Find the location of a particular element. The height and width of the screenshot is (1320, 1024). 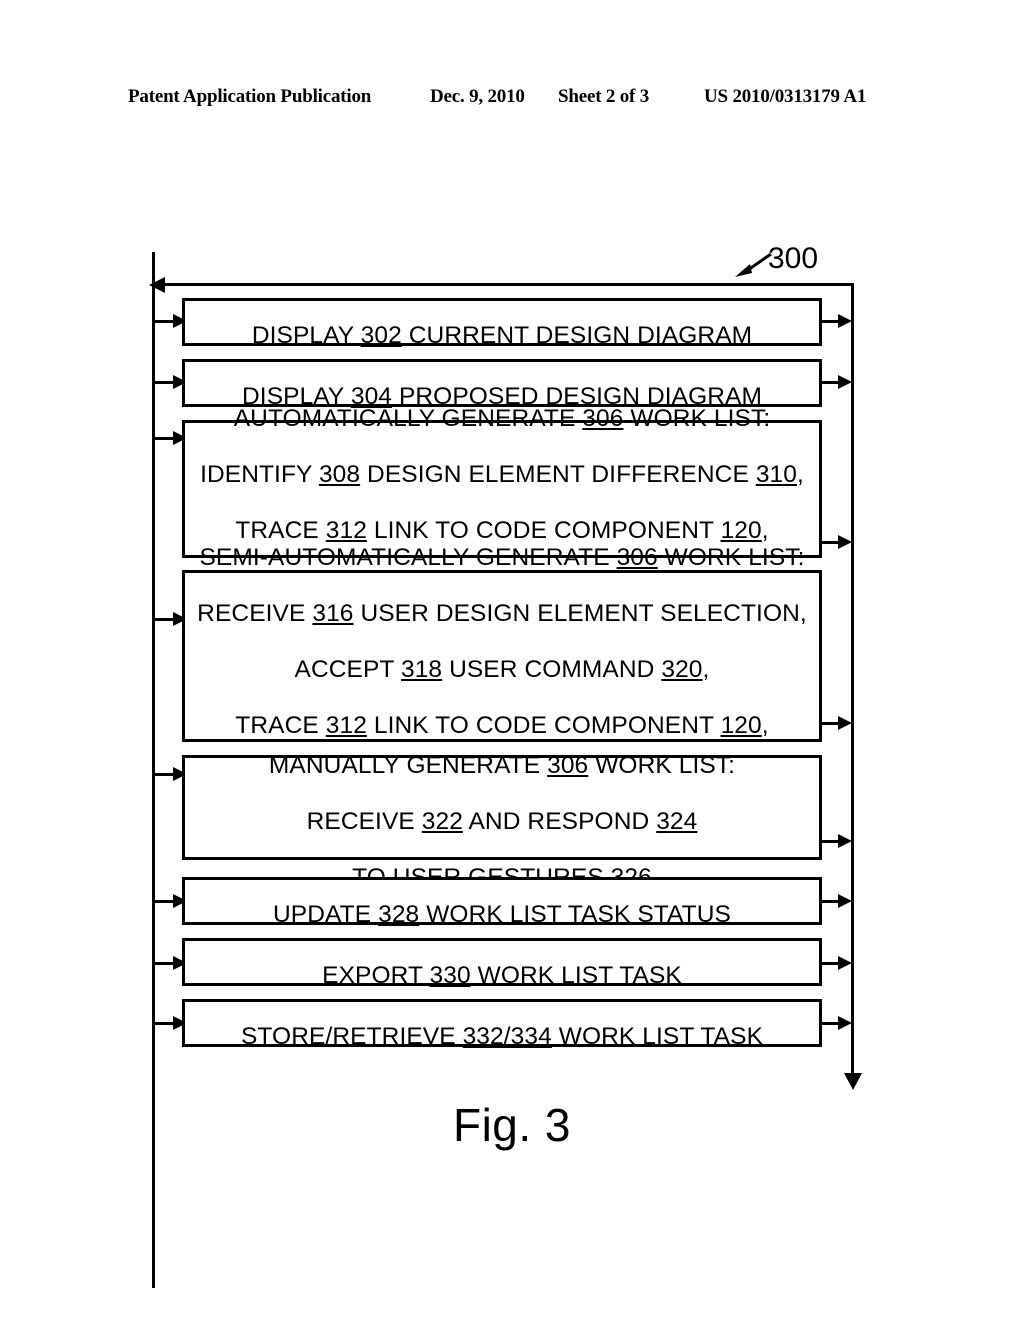

text-mid-5b: AND RESPOND is located at coordinates (559, 821).